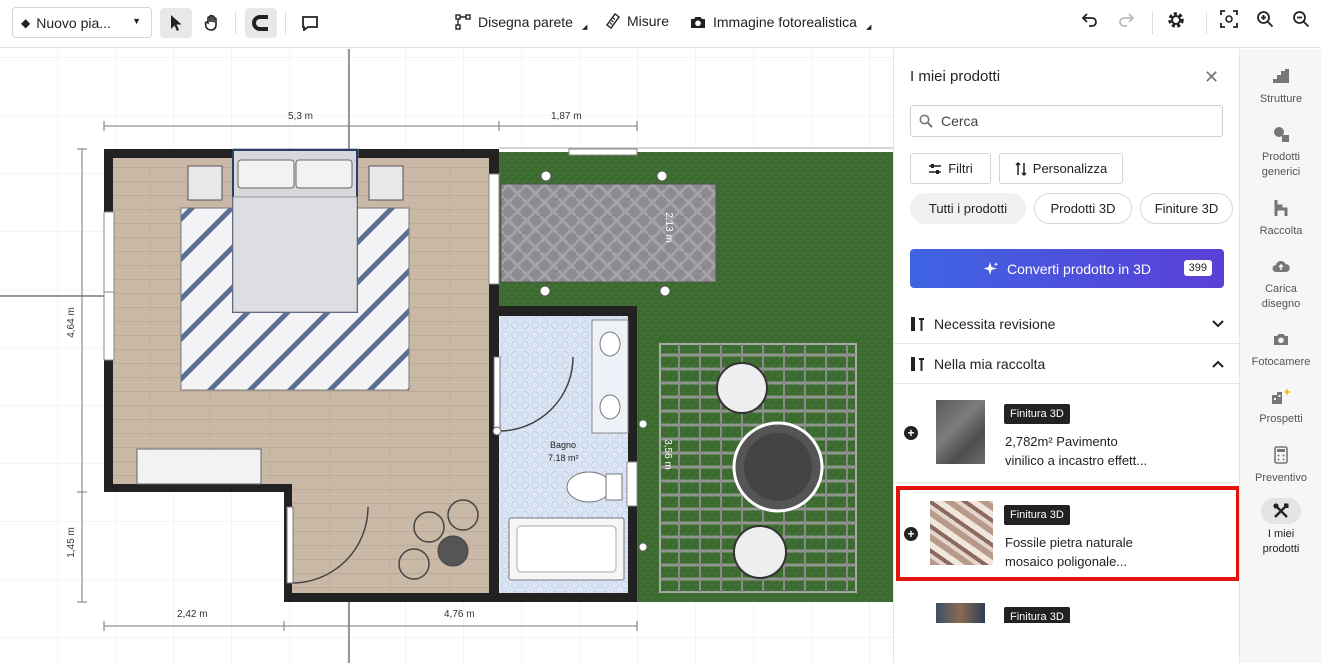 Image resolution: width=1321 pixels, height=663 pixels. What do you see at coordinates (1281, 510) in the screenshot?
I see `tools-cross-icon` at bounding box center [1281, 510].